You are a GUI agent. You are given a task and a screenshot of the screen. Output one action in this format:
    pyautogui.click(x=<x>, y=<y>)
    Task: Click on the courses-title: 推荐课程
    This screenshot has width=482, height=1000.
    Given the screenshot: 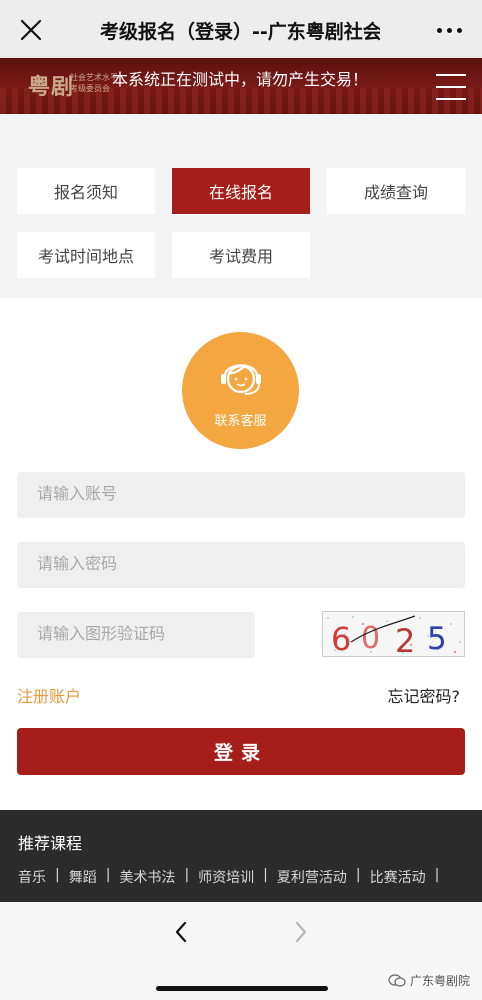 What is the action you would take?
    pyautogui.click(x=50, y=843)
    